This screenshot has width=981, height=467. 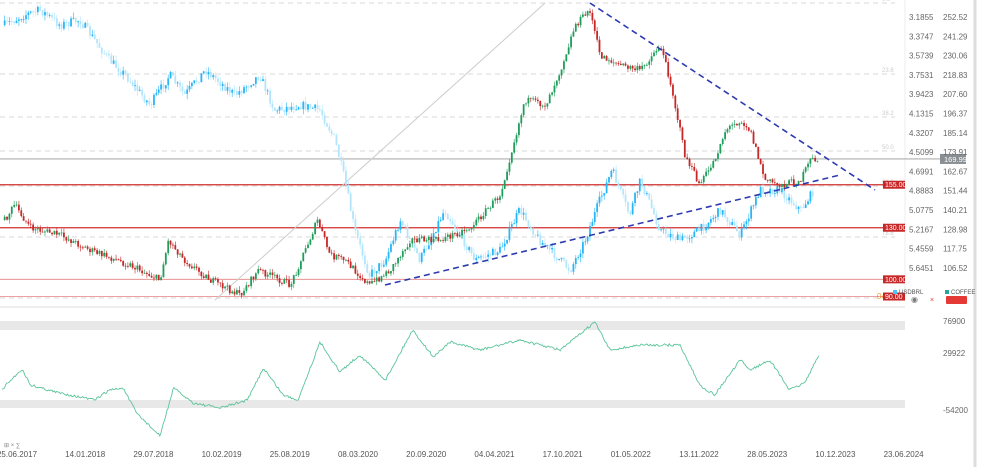 I want to click on close-icon: ×, so click(x=932, y=300).